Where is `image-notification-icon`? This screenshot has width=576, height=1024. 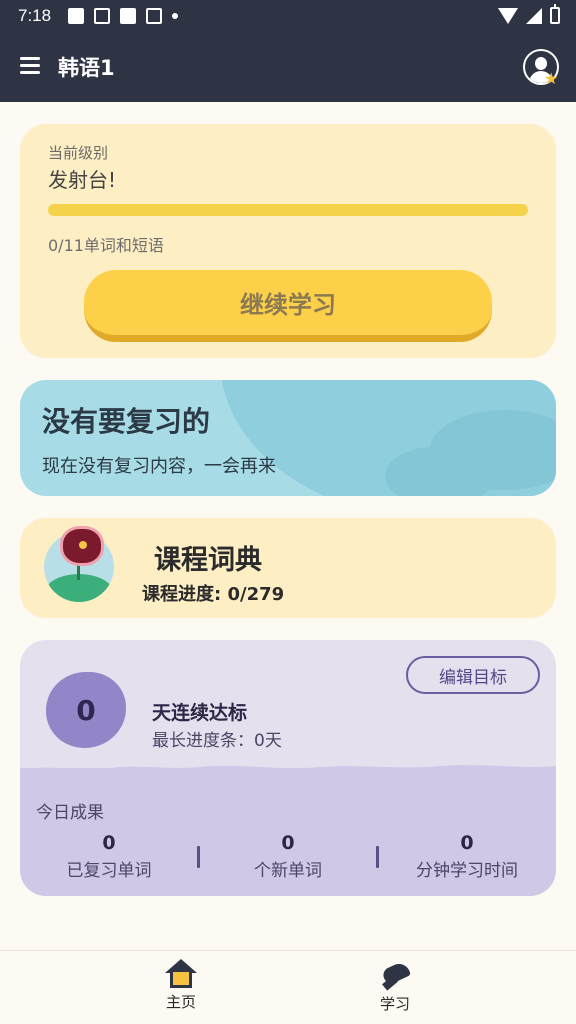
image-notification-icon is located at coordinates (76, 16).